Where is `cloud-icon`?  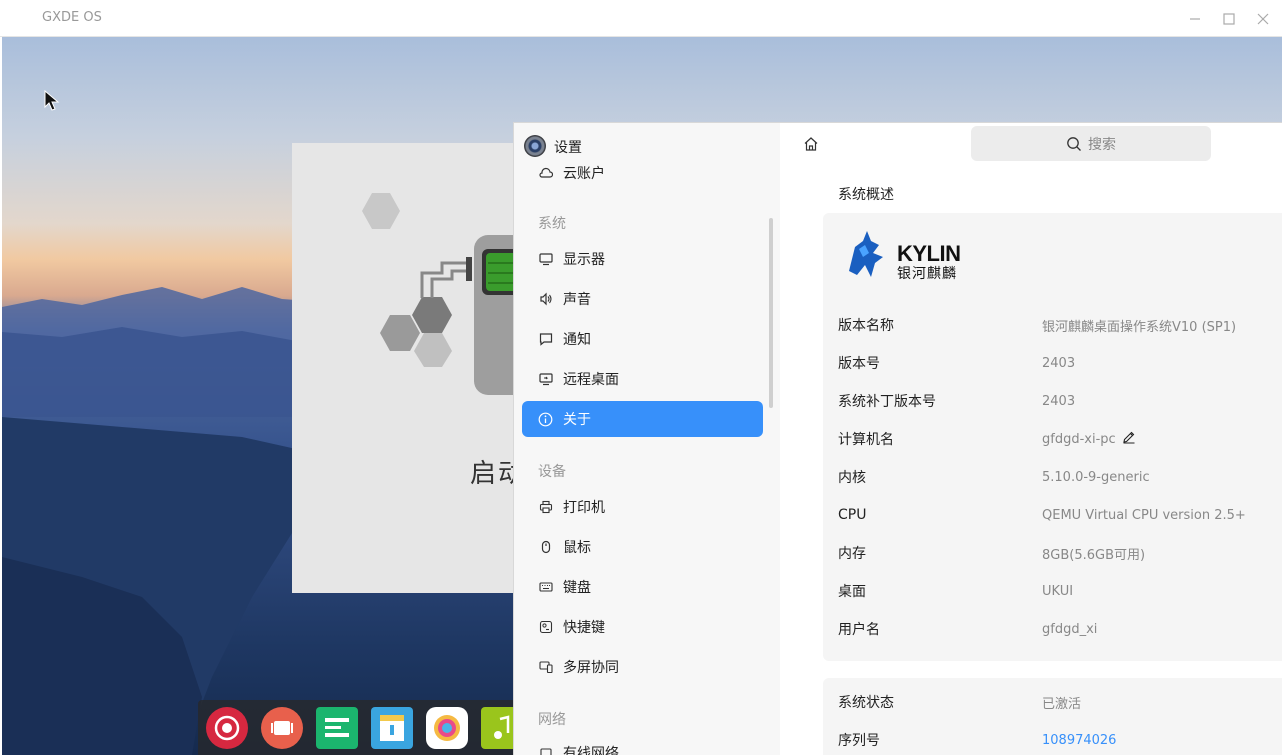
cloud-icon is located at coordinates (545, 173).